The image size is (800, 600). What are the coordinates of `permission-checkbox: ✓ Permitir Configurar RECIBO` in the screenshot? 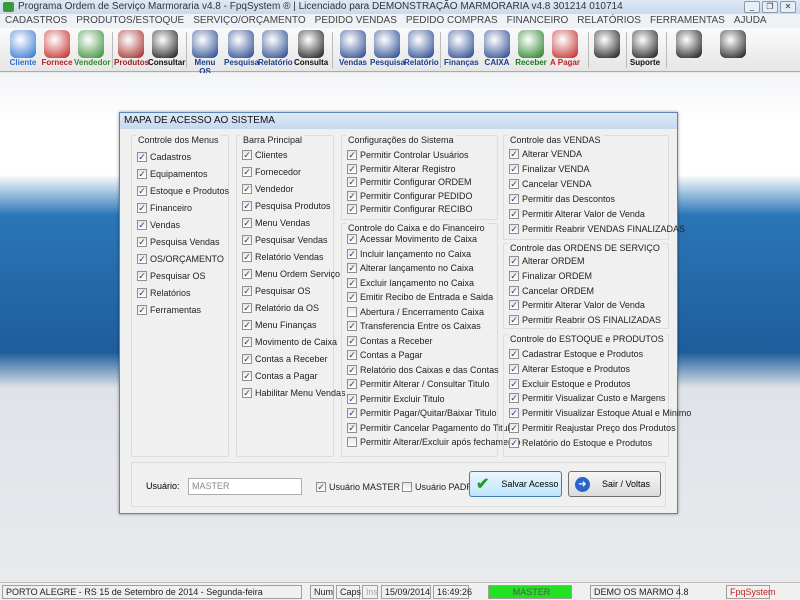 It's located at (410, 209).